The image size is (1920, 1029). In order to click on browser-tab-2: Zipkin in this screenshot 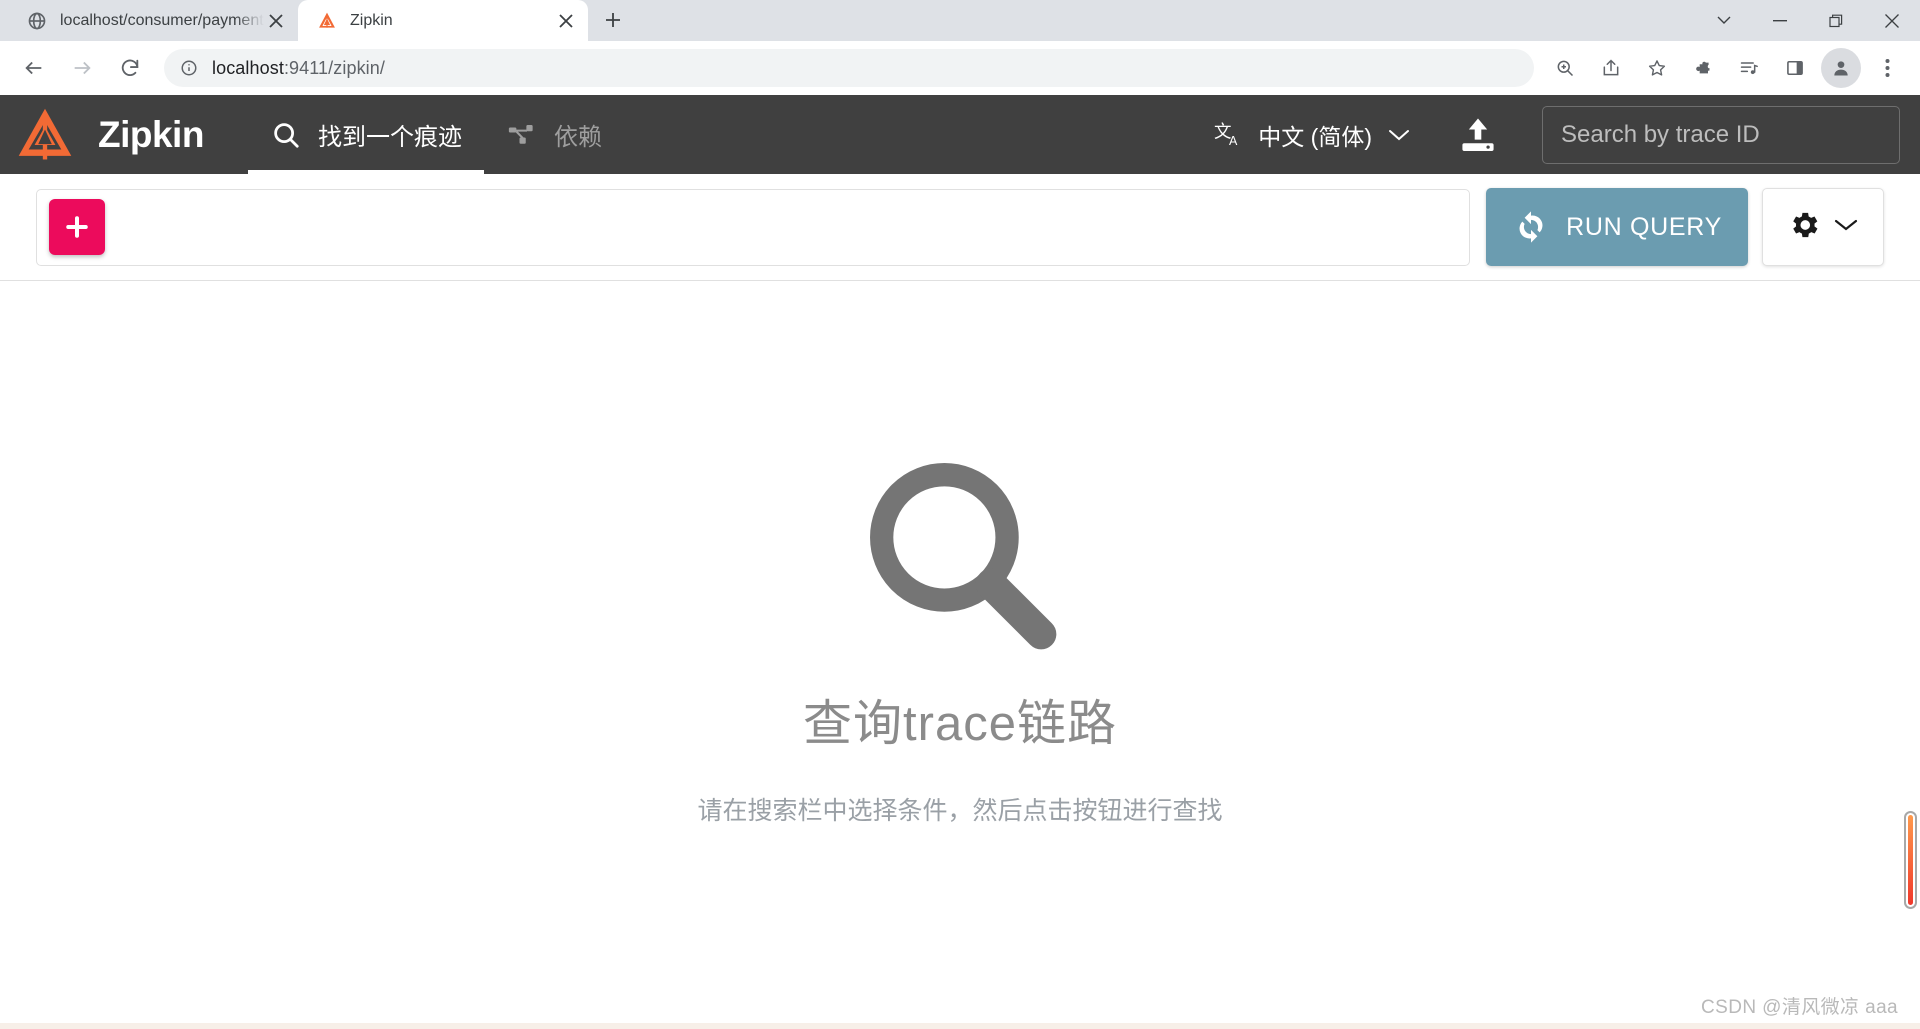, I will do `click(443, 20)`.